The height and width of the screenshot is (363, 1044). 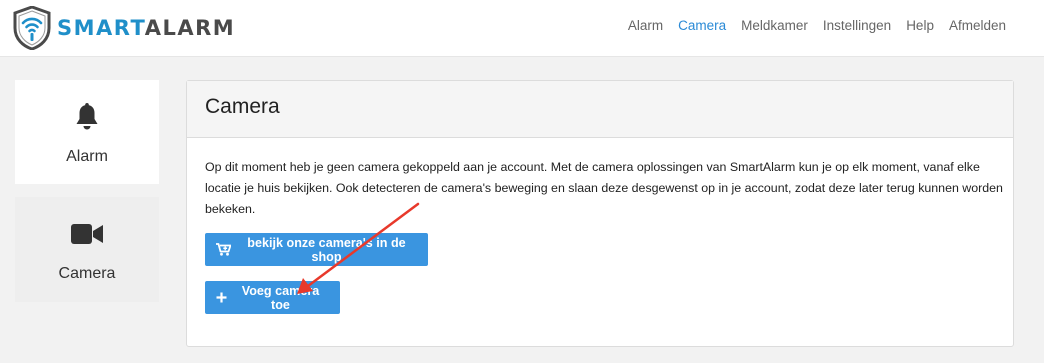 I want to click on shop-cameras-button: bekijk onze camera's in de shop, so click(x=316, y=249).